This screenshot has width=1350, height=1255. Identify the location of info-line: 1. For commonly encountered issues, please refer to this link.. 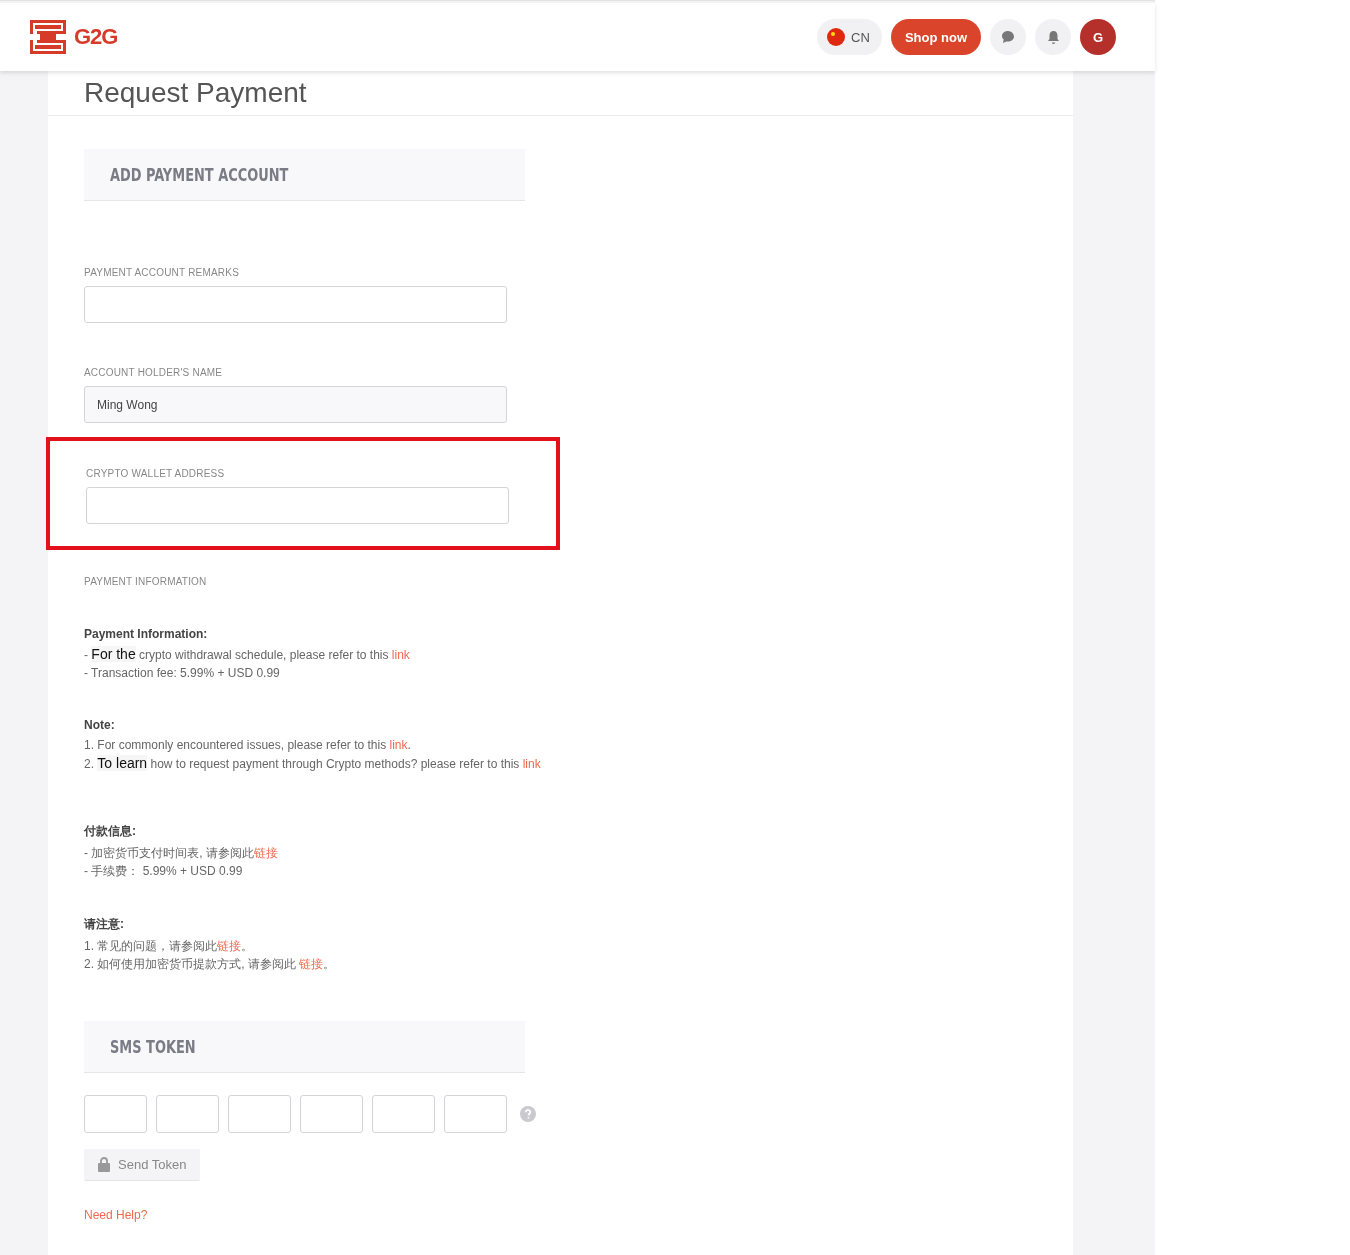
(248, 745).